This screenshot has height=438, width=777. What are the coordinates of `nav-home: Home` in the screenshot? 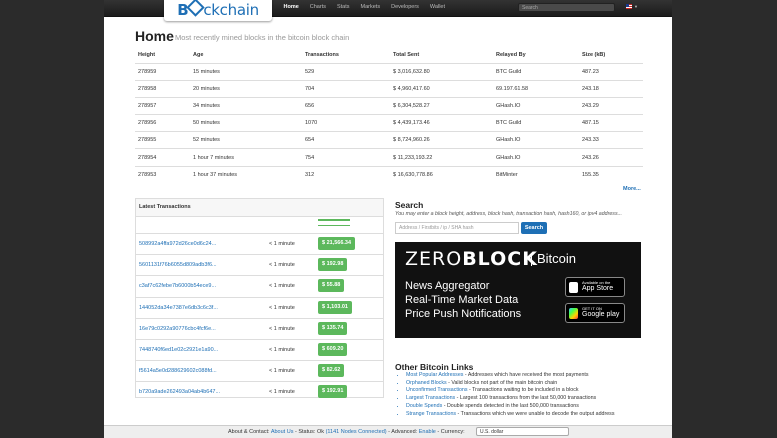 It's located at (291, 8).